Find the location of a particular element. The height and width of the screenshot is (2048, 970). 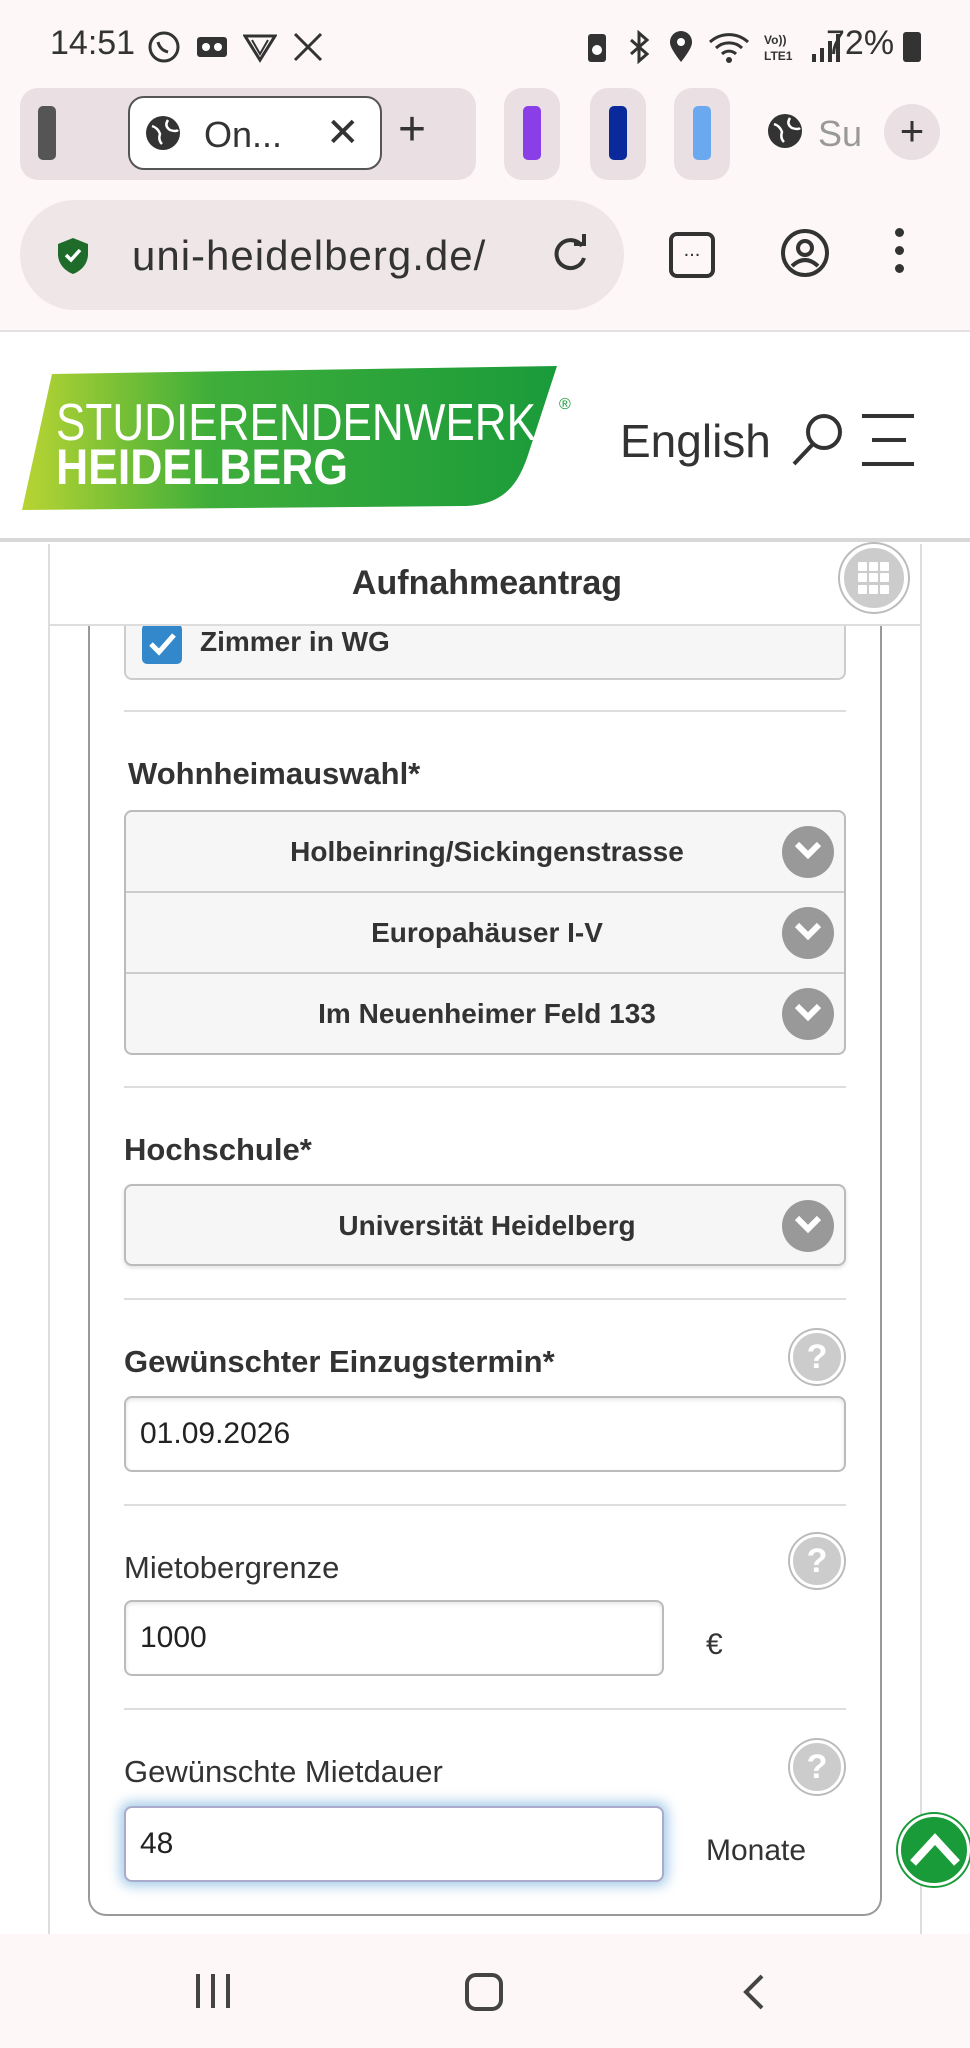

new-tab-button: + is located at coordinates (912, 132).